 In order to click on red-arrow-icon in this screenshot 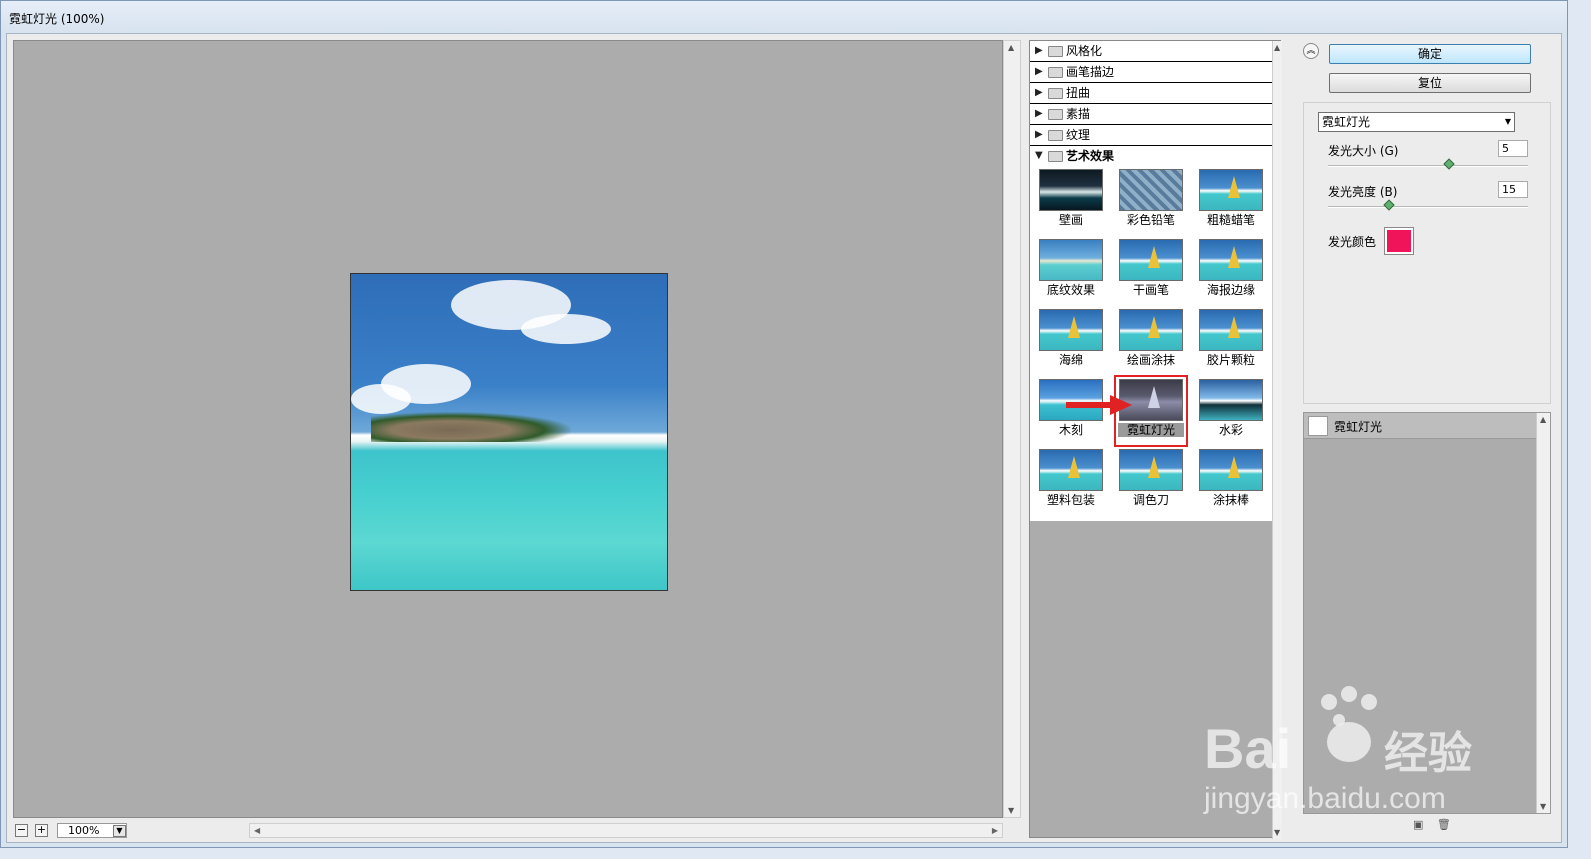, I will do `click(1099, 405)`.